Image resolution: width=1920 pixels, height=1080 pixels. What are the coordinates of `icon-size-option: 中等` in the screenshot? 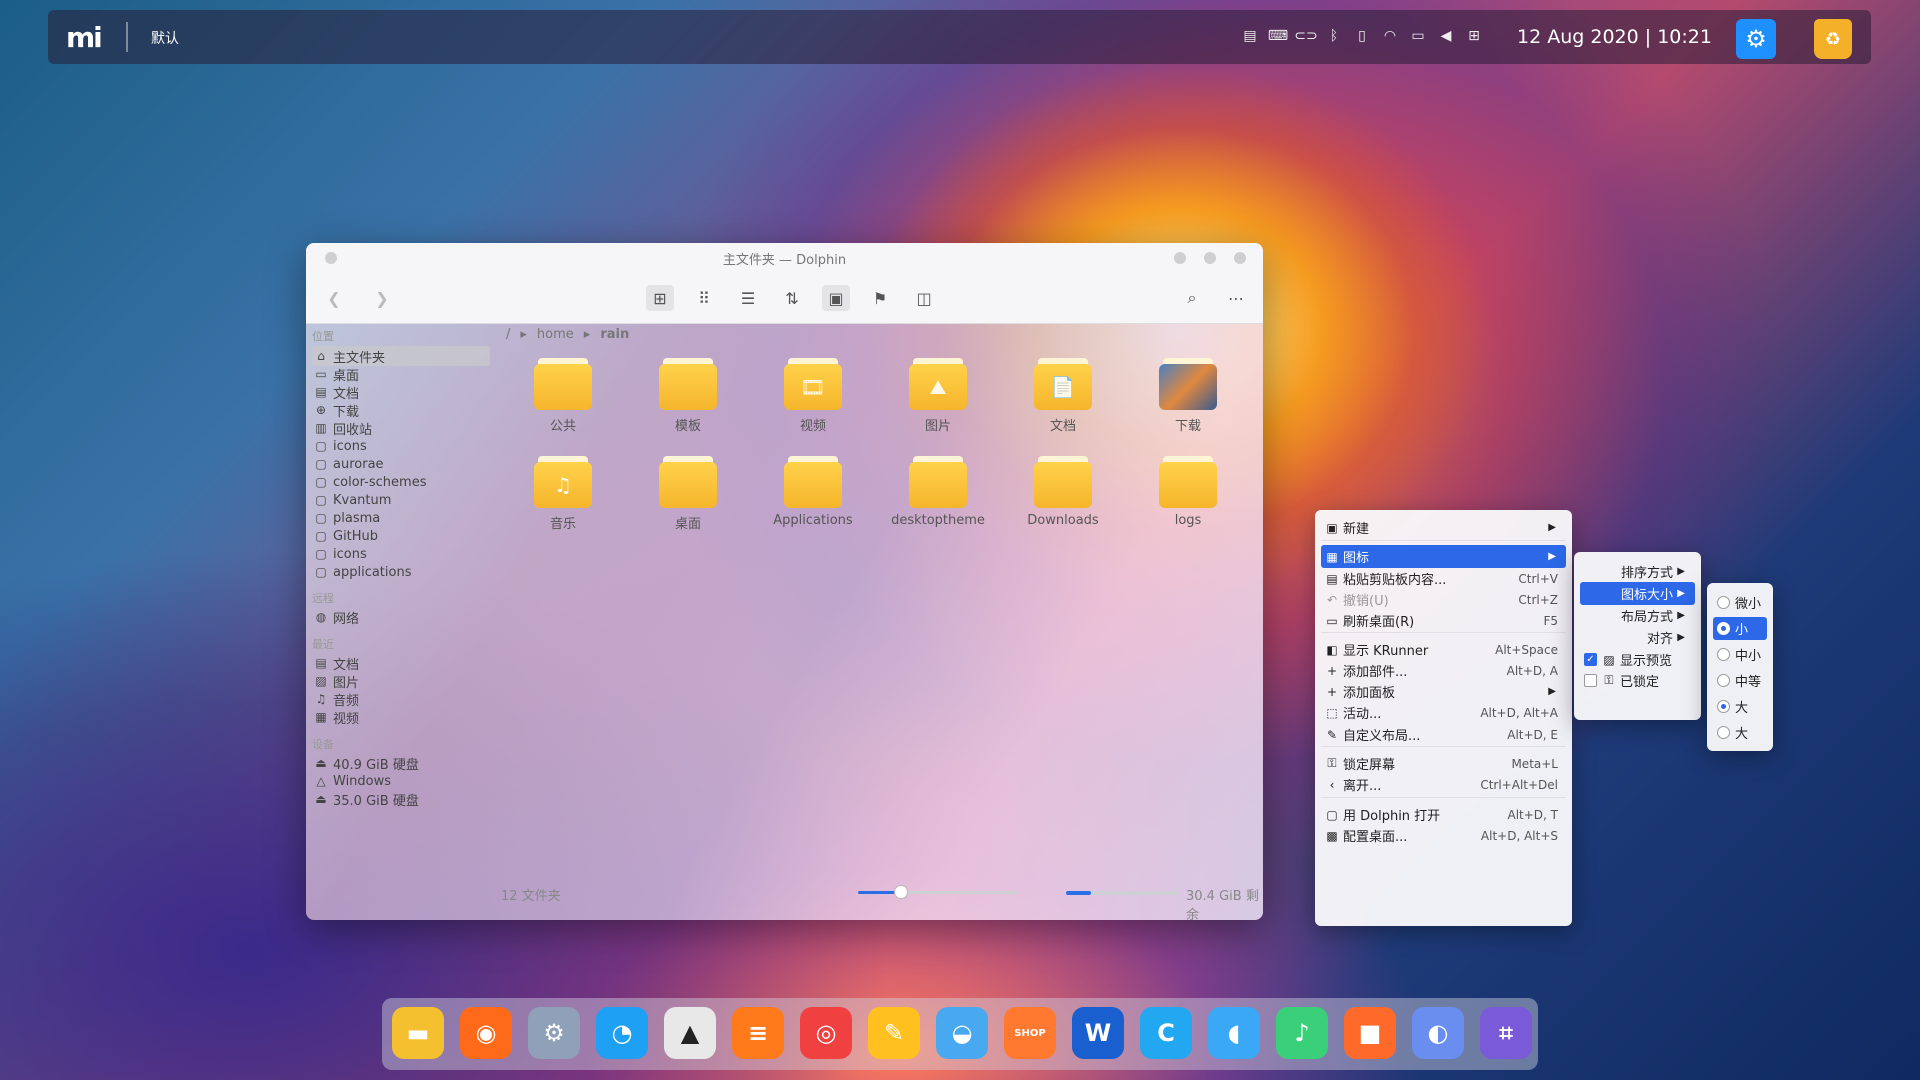 It's located at (1740, 680).